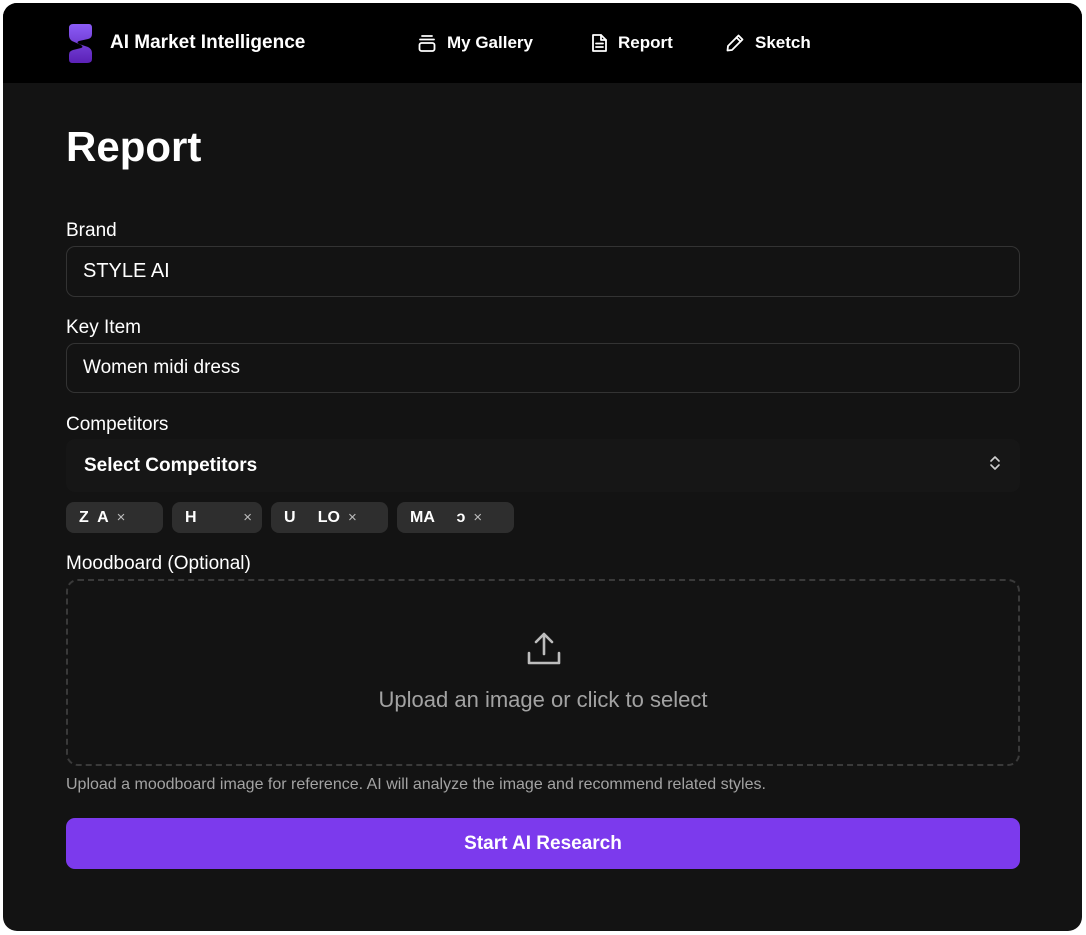 The image size is (1086, 935). What do you see at coordinates (543, 699) in the screenshot?
I see `dropzone-text: Upload an image or click to select` at bounding box center [543, 699].